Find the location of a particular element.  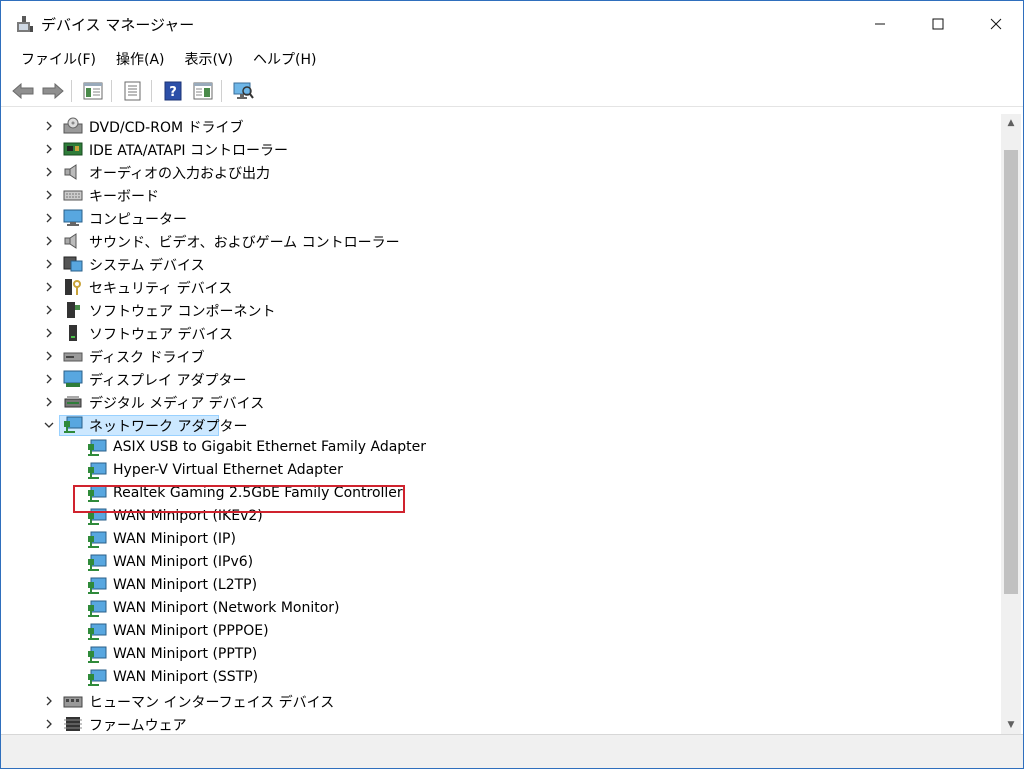

tree-category-expanded: ネットワーク アダプター is located at coordinates (499, 425).